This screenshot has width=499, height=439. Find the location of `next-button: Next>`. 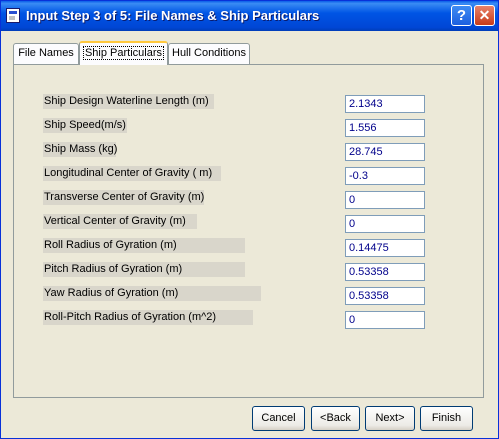

next-button: Next> is located at coordinates (390, 418).